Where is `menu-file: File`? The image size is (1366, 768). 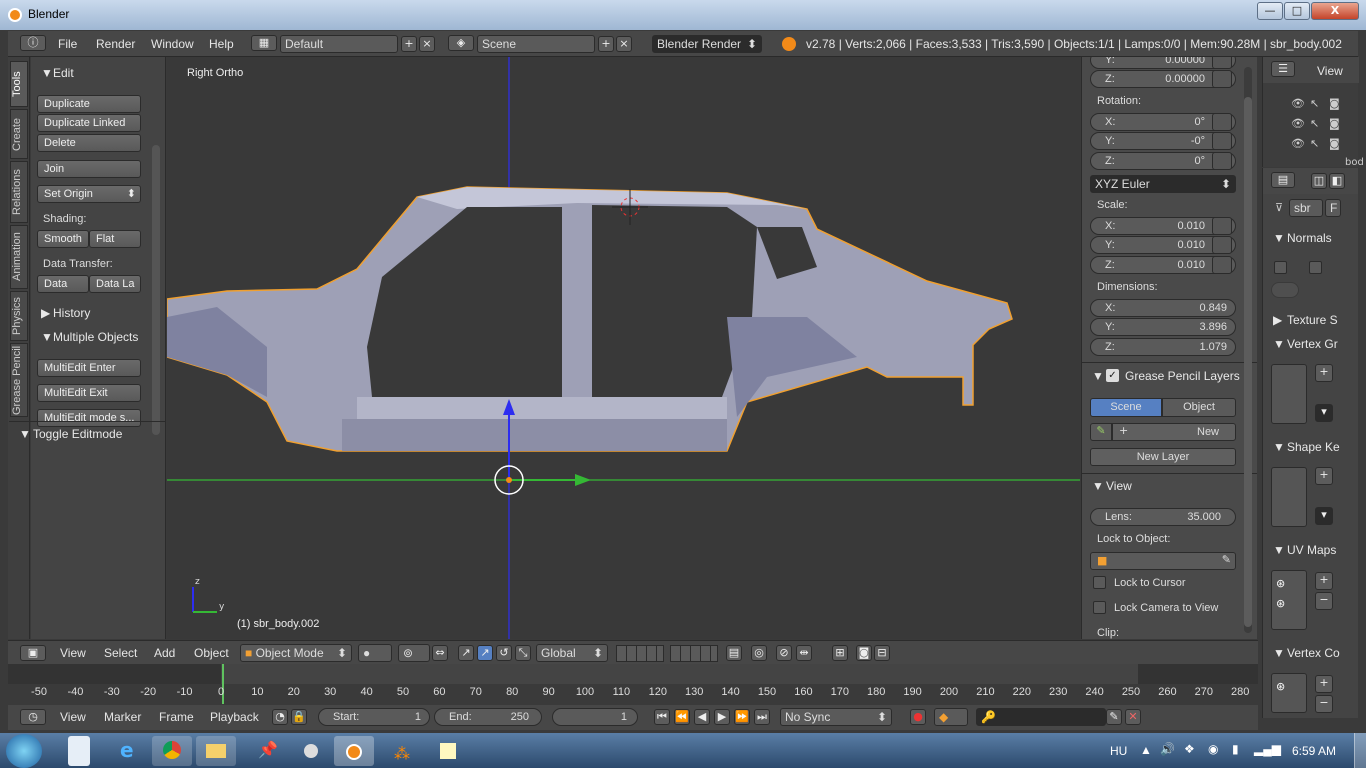
menu-file: File is located at coordinates (67, 44).